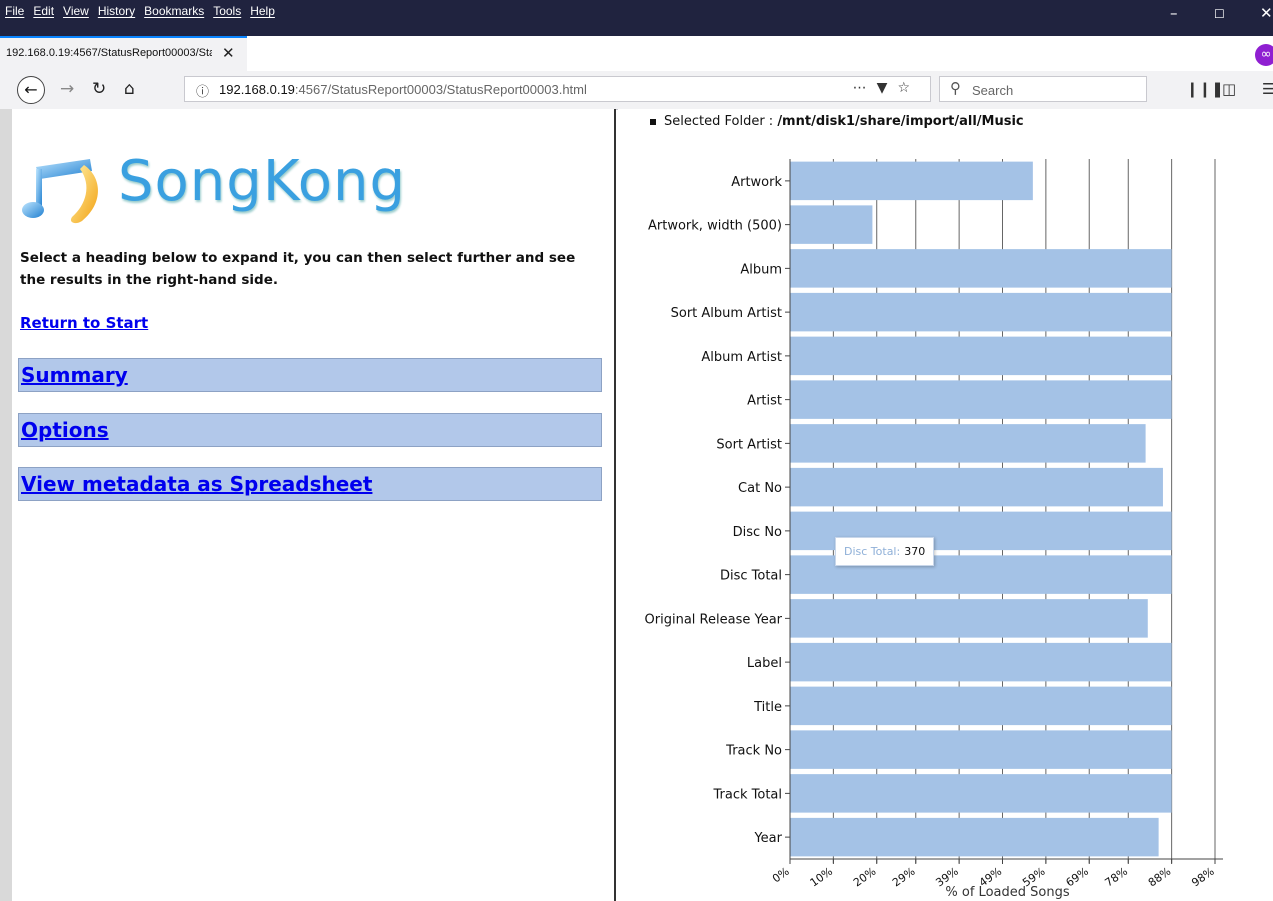 Image resolution: width=1273 pixels, height=901 pixels. I want to click on x-tick-label: 98%, so click(1202, 877).